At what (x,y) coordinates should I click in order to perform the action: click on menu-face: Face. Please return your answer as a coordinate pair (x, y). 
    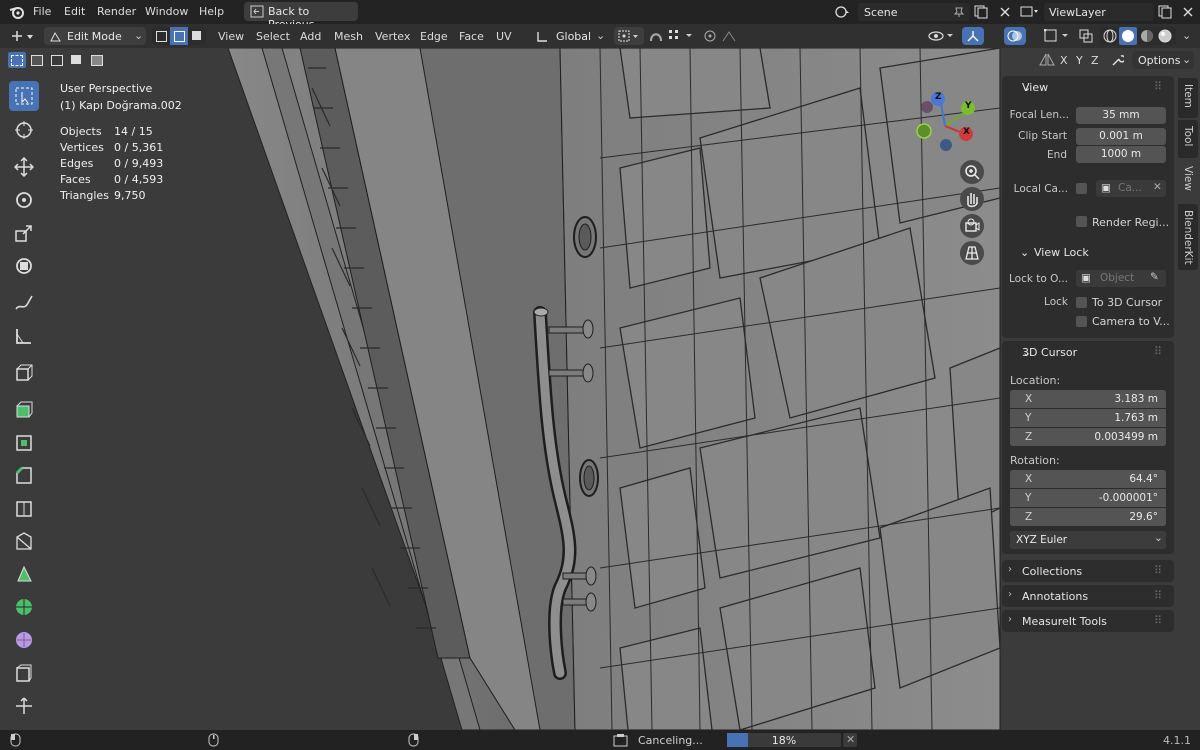
    Looking at the image, I should click on (471, 36).